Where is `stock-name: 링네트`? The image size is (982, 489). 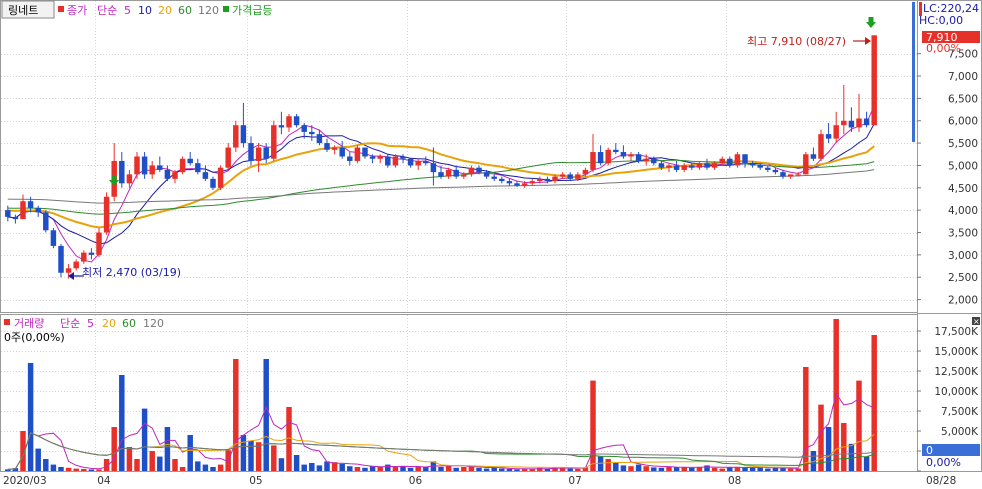 stock-name: 링네트 is located at coordinates (23, 10).